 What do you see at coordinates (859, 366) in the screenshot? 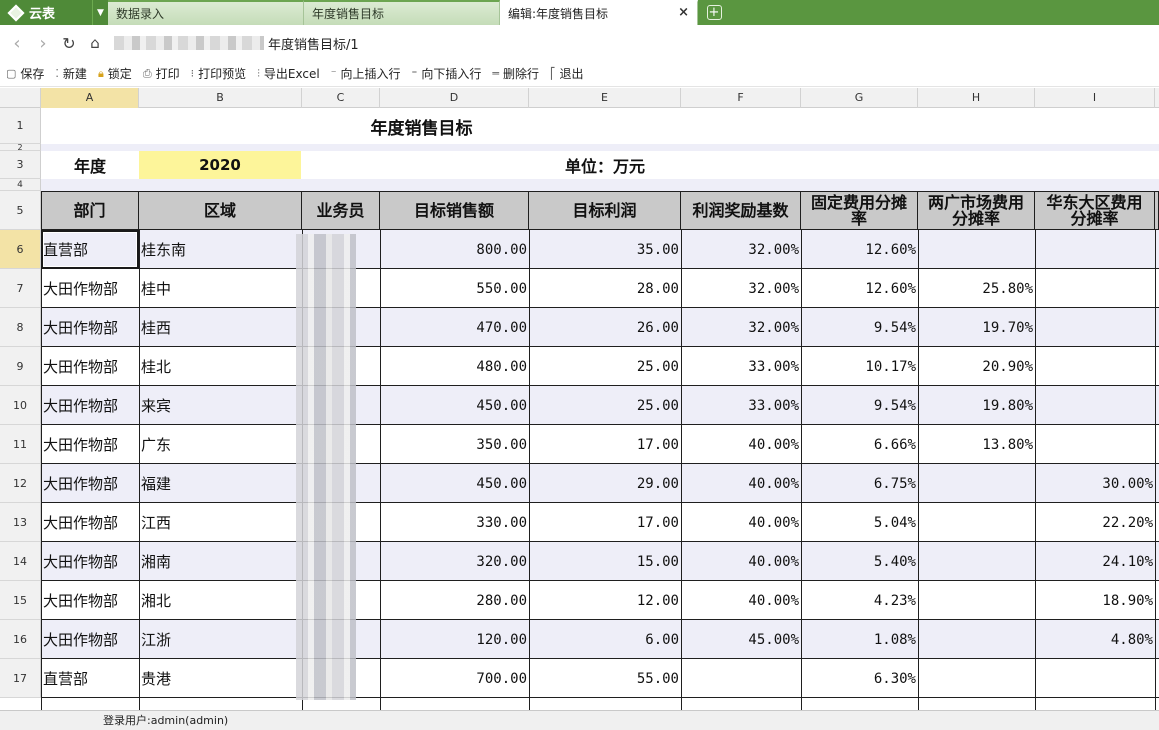
I see `cell-fixed-cost-rate: 10.17%` at bounding box center [859, 366].